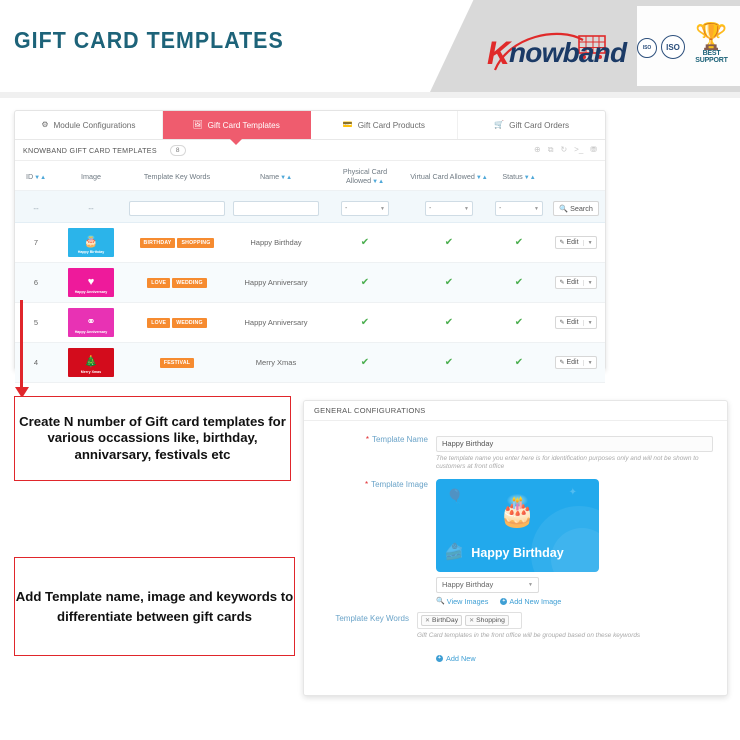 Image resolution: width=740 pixels, height=740 pixels. Describe the element at coordinates (500, 208) in the screenshot. I see `select-value: -` at that location.